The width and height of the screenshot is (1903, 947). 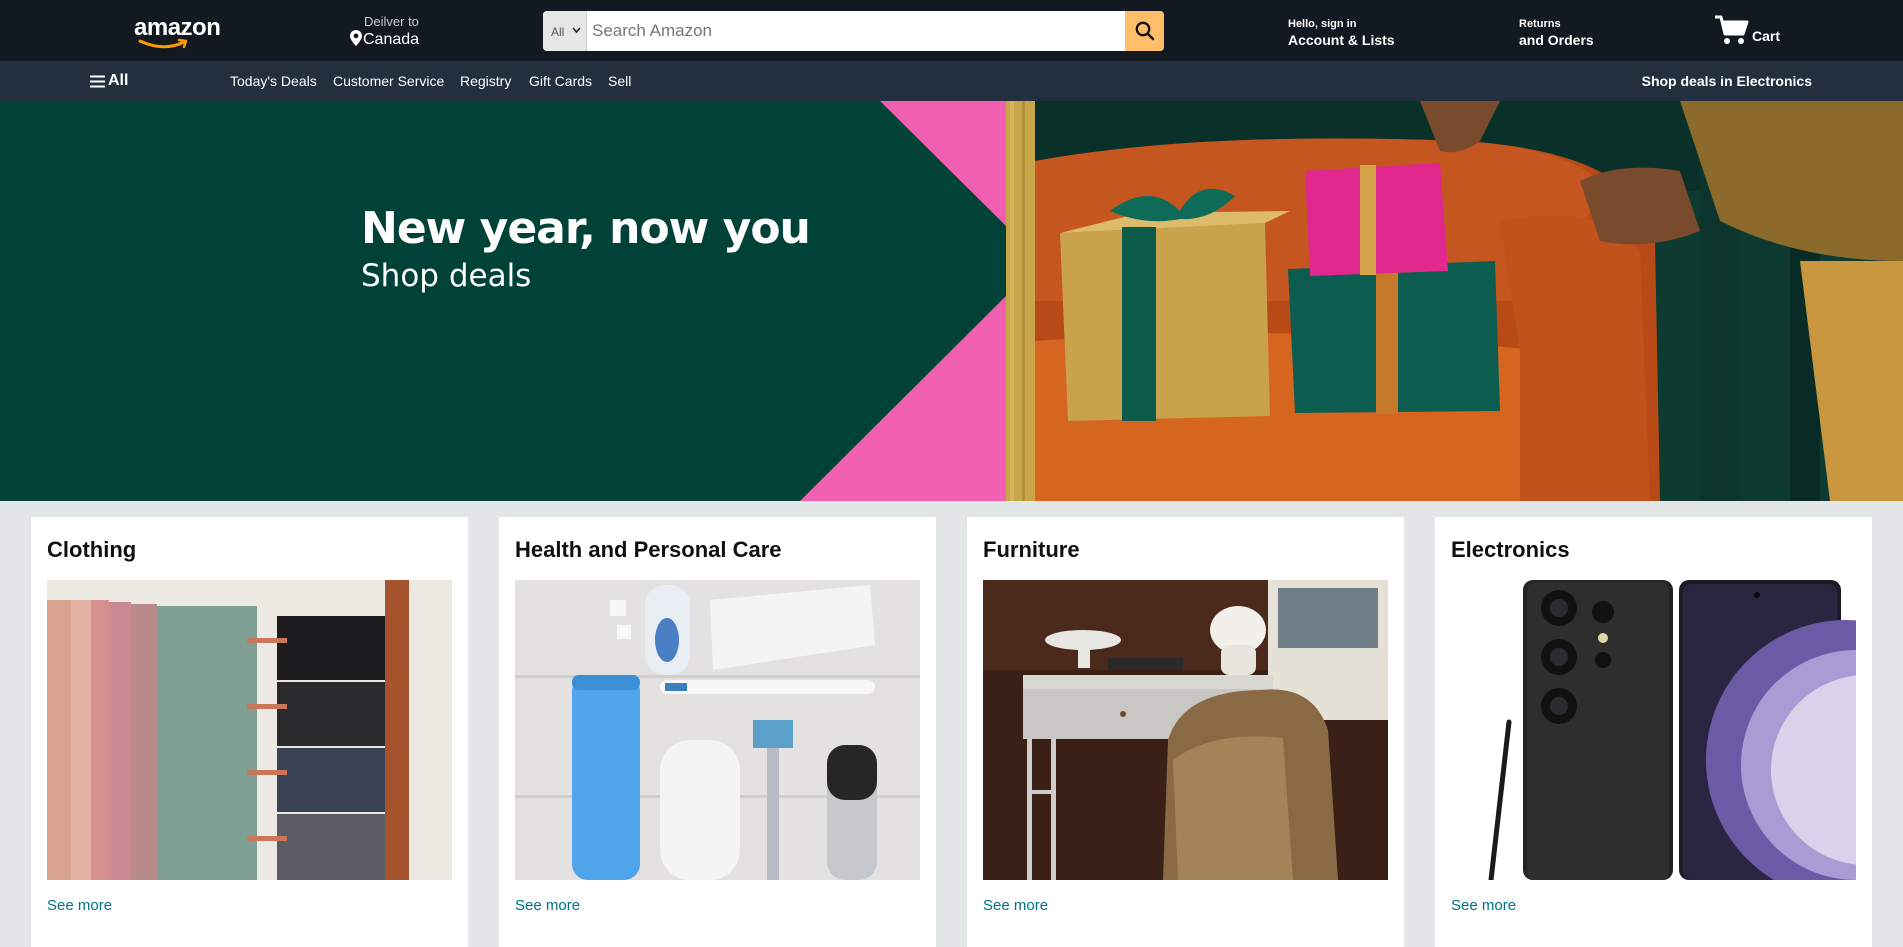 I want to click on category-card-clothing: Clothing See more, so click(x=249, y=732).